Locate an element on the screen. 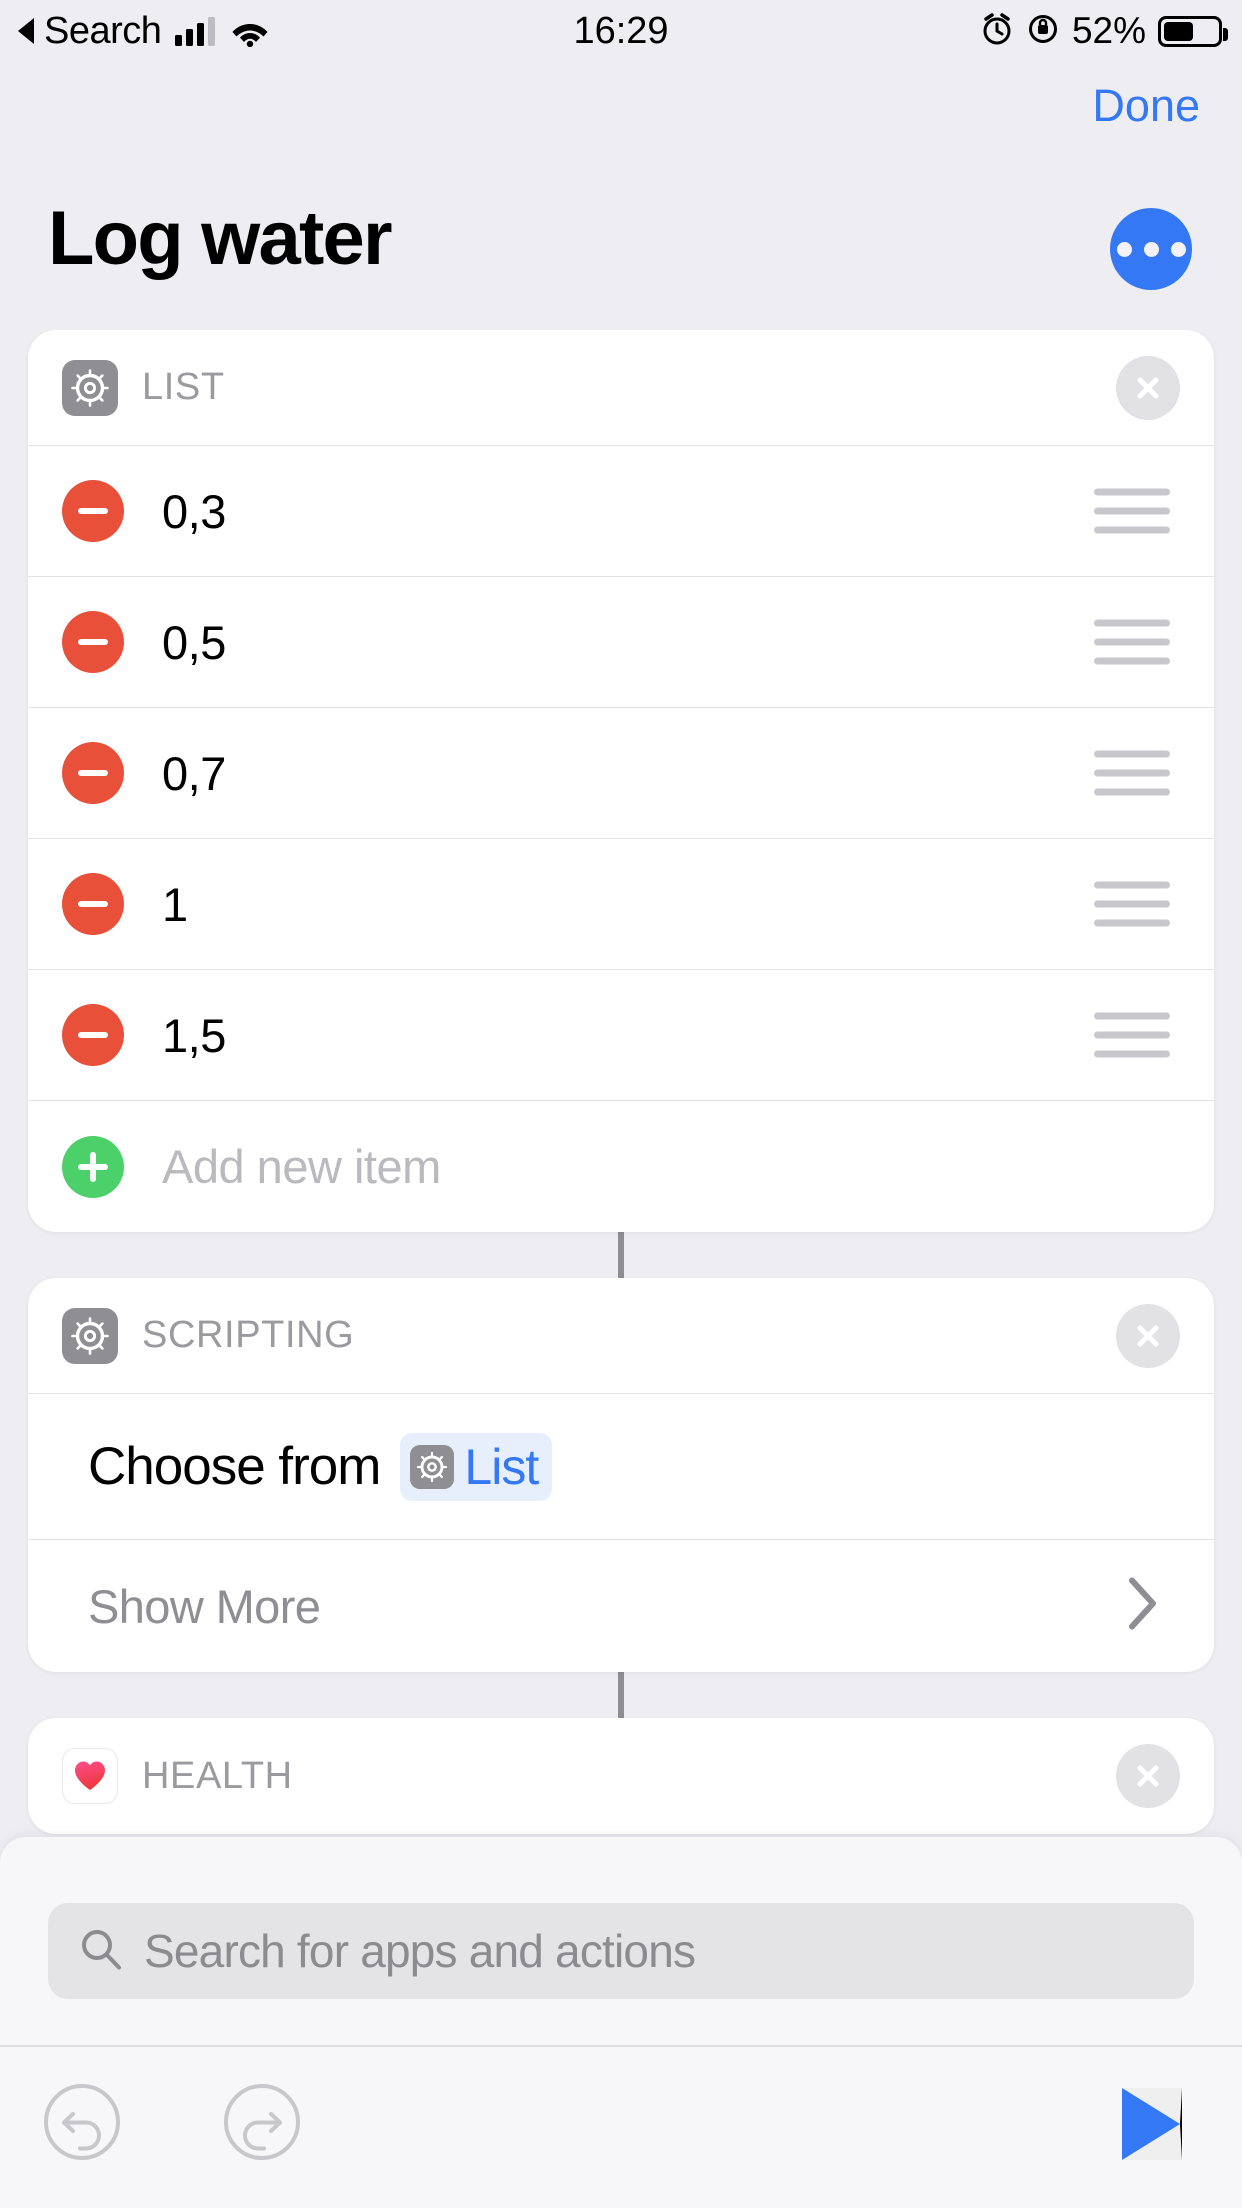 Image resolution: width=1242 pixels, height=2208 pixels. status-bar-right: 52% is located at coordinates (1104, 31).